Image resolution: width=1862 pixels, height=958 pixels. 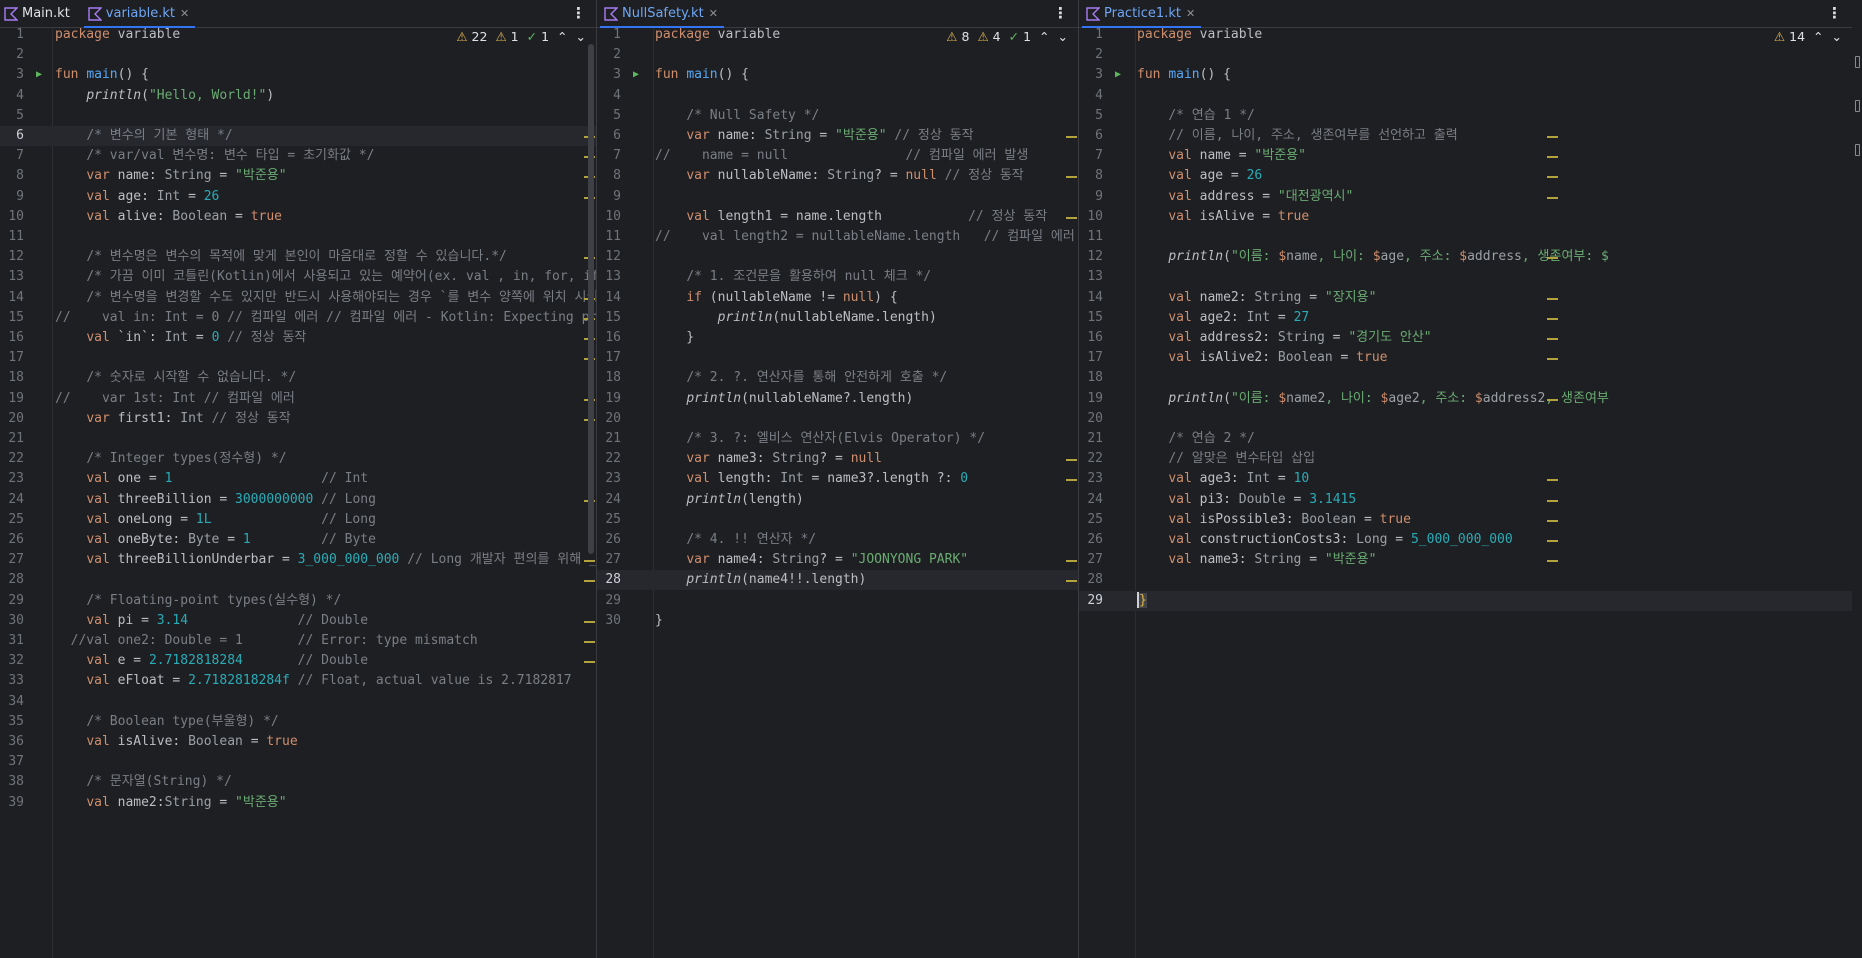 I want to click on code-line: 13, so click(x=1465, y=277).